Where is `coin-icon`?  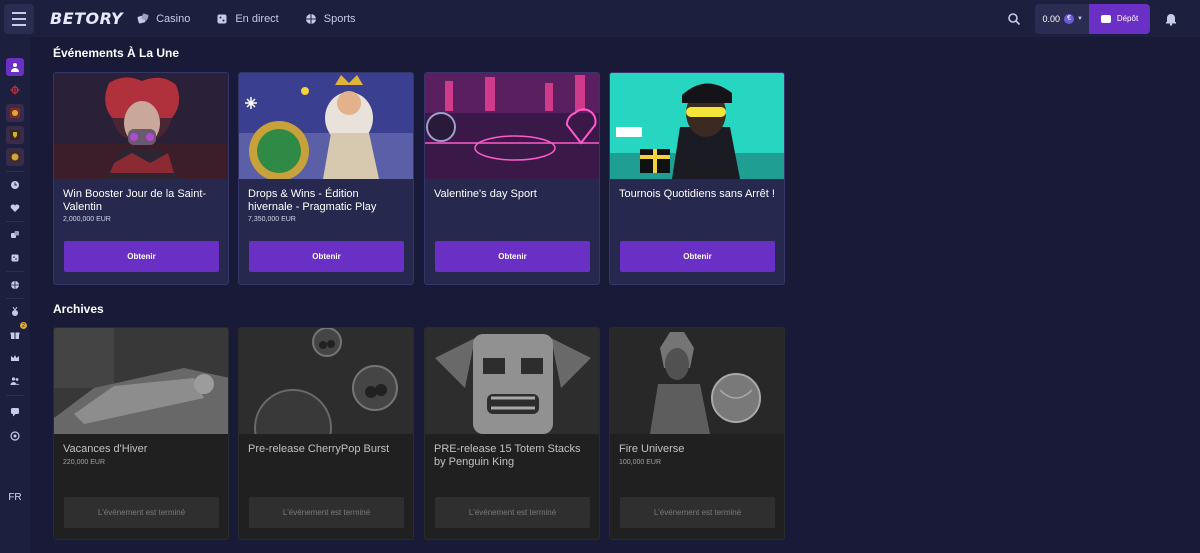
coin-icon is located at coordinates (15, 157).